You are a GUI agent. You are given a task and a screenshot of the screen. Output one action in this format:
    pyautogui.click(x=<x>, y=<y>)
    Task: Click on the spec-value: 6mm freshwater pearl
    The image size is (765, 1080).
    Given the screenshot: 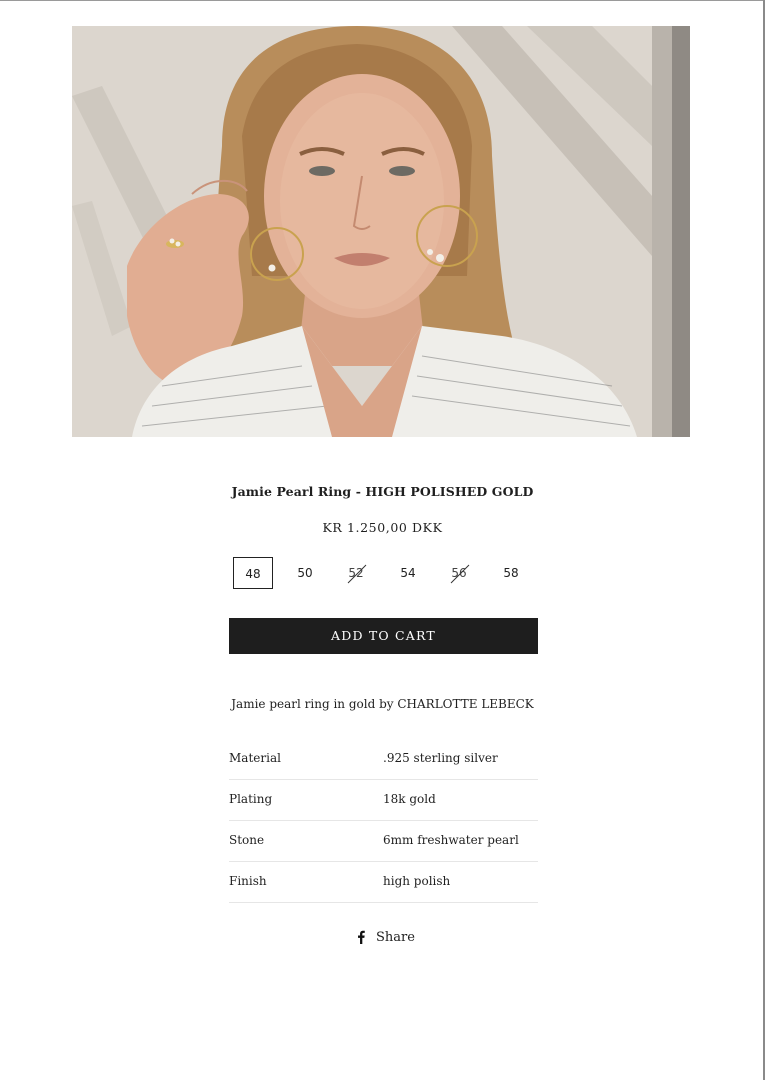 What is the action you would take?
    pyautogui.click(x=451, y=840)
    